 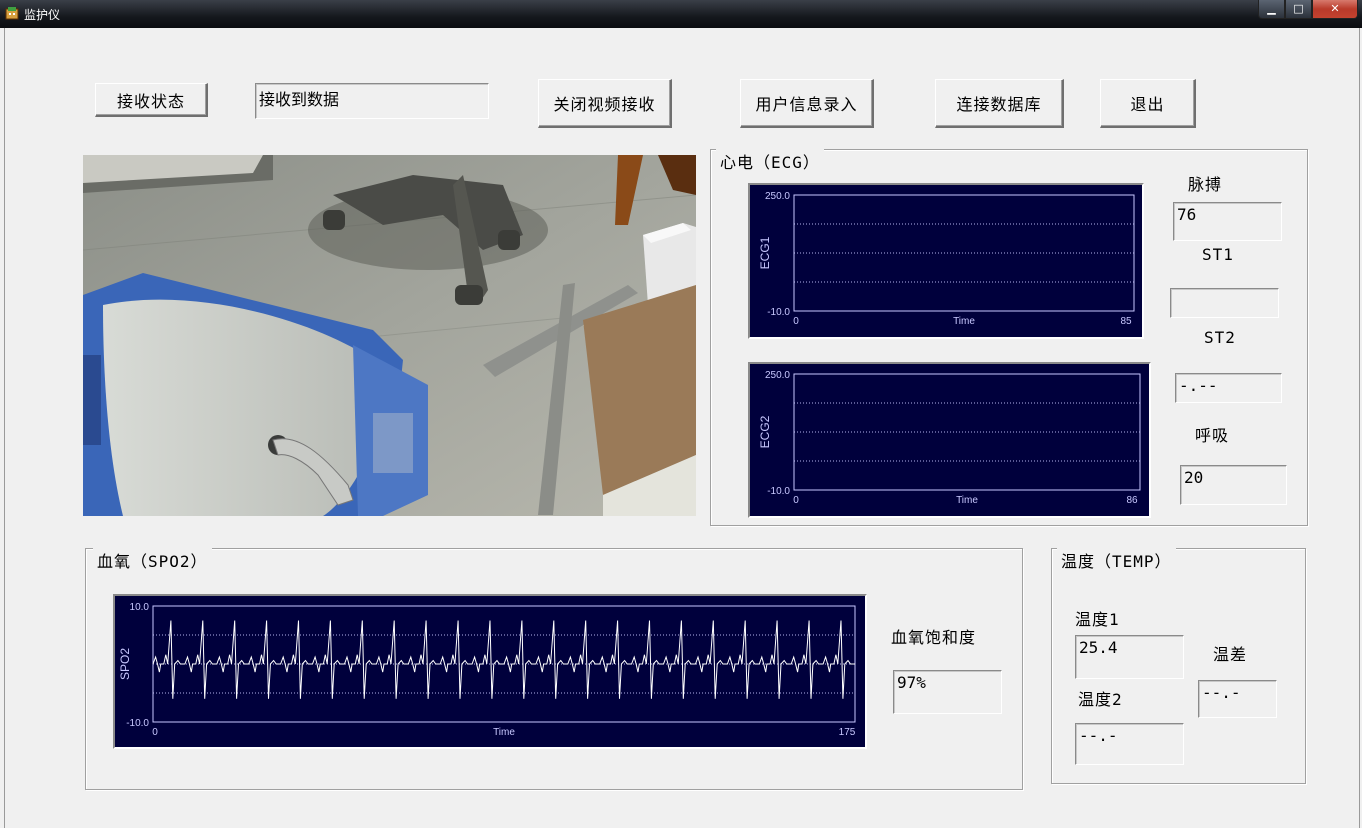 What do you see at coordinates (504, 732) in the screenshot?
I see `spo2-xlabel: Time` at bounding box center [504, 732].